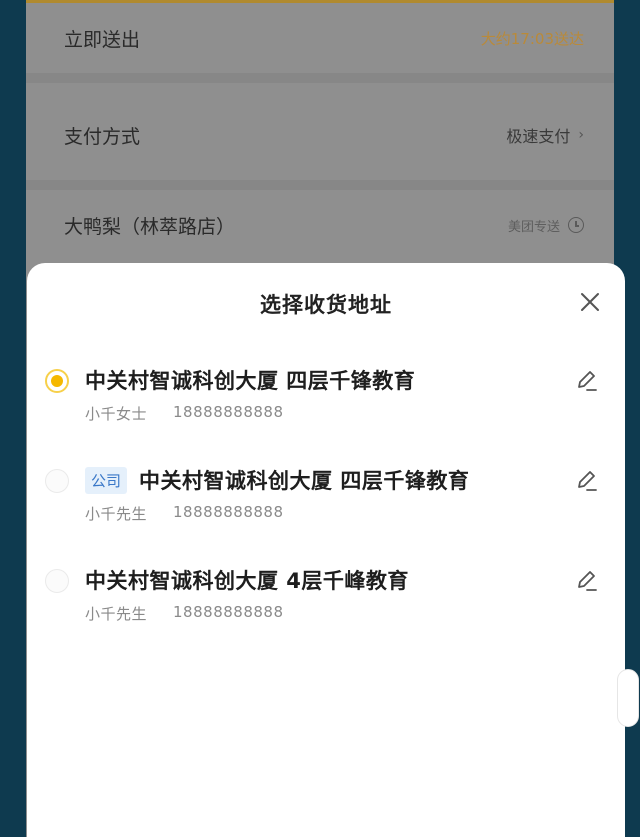 This screenshot has height=837, width=640. I want to click on chevron-right-icon: ›, so click(581, 135).